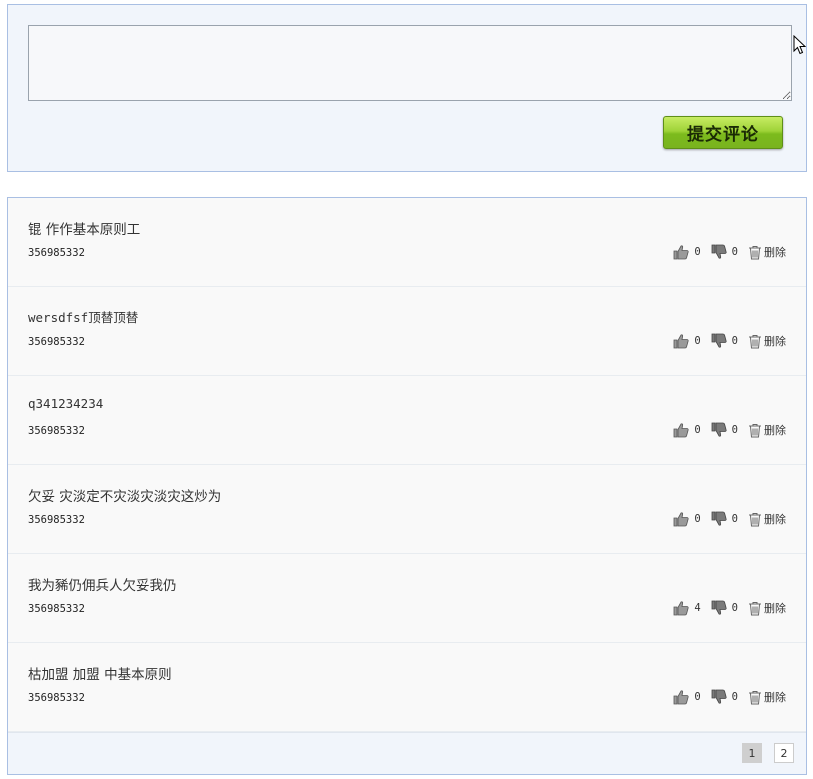  What do you see at coordinates (125, 497) in the screenshot?
I see `comment-text: 欠妥 灾淡定不灾淡灾淡灾这炒为` at bounding box center [125, 497].